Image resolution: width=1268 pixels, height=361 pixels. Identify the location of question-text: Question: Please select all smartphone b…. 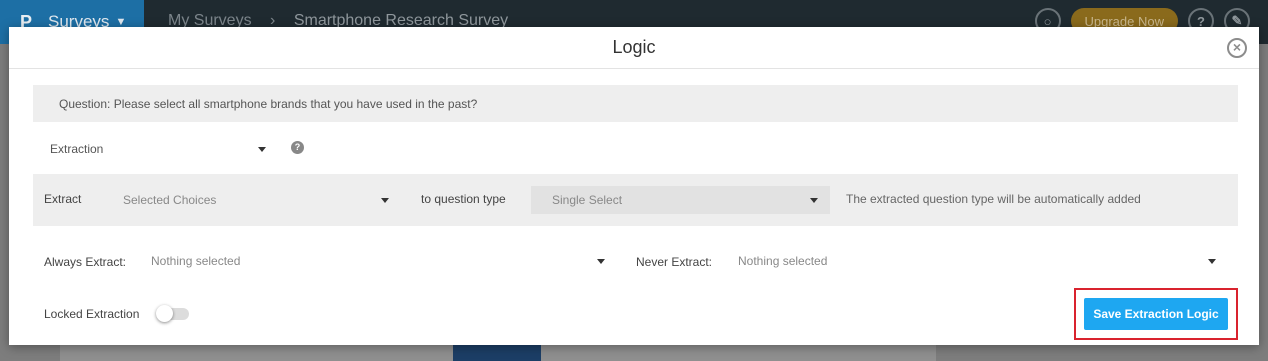
(635, 103).